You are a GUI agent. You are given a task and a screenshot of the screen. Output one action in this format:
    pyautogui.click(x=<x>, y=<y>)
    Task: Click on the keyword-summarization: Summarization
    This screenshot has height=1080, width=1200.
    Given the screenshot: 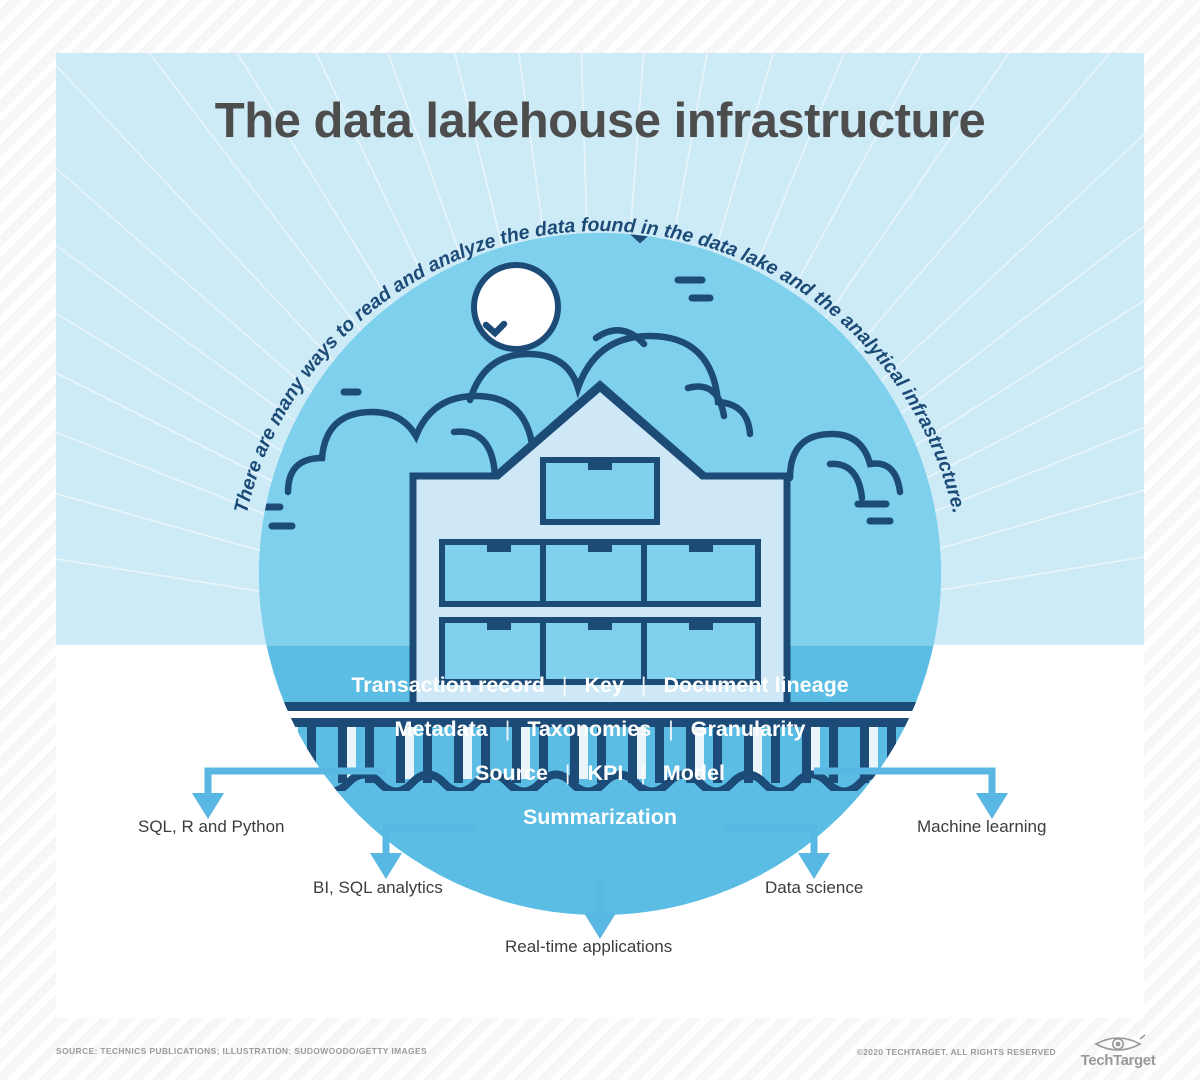 What is the action you would take?
    pyautogui.click(x=600, y=817)
    